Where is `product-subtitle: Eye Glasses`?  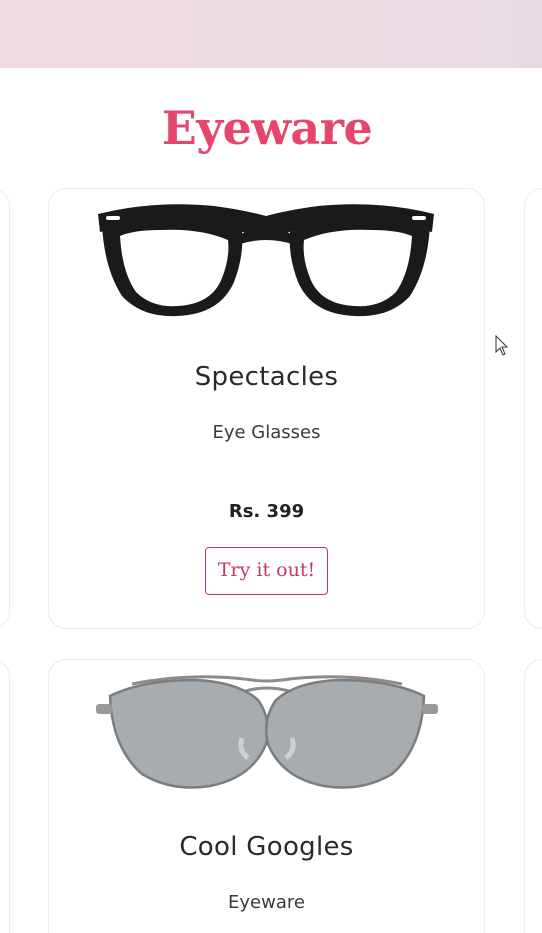 product-subtitle: Eye Glasses is located at coordinates (266, 432).